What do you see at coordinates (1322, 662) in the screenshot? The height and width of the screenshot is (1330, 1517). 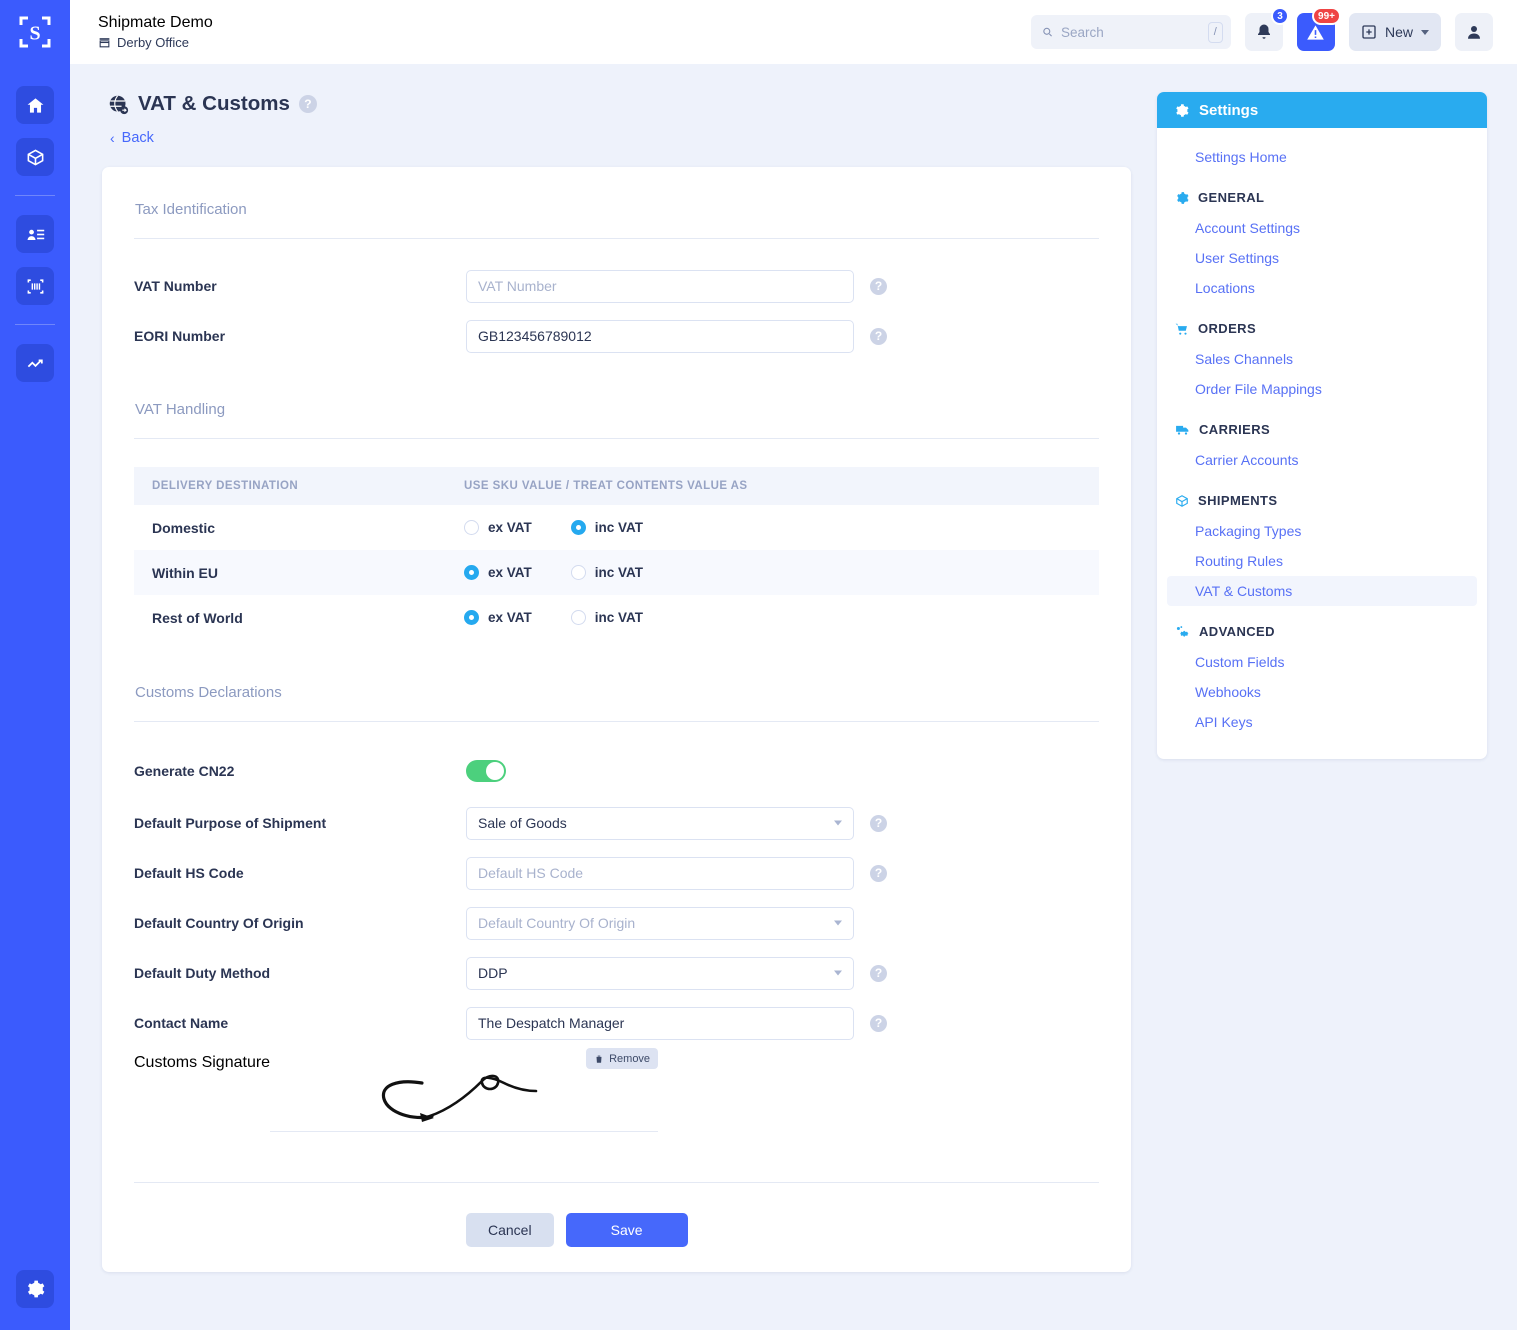 I see `settings-link-custom-fields: Custom Fields` at bounding box center [1322, 662].